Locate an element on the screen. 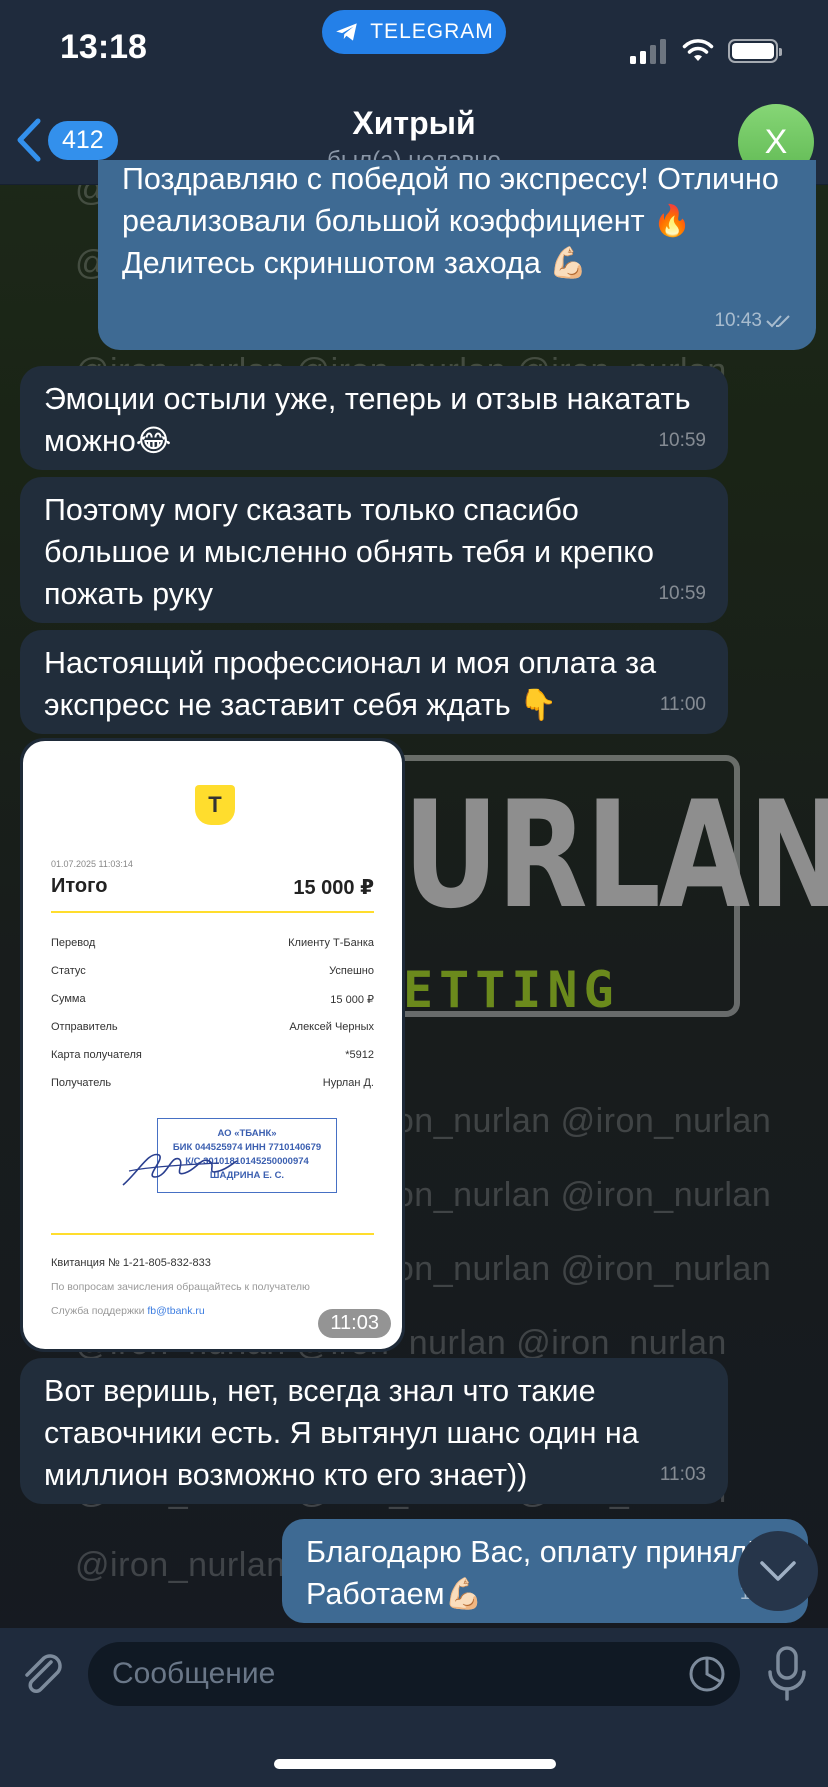 Image resolution: width=828 pixels, height=1787 pixels. system-icons is located at coordinates (706, 51).